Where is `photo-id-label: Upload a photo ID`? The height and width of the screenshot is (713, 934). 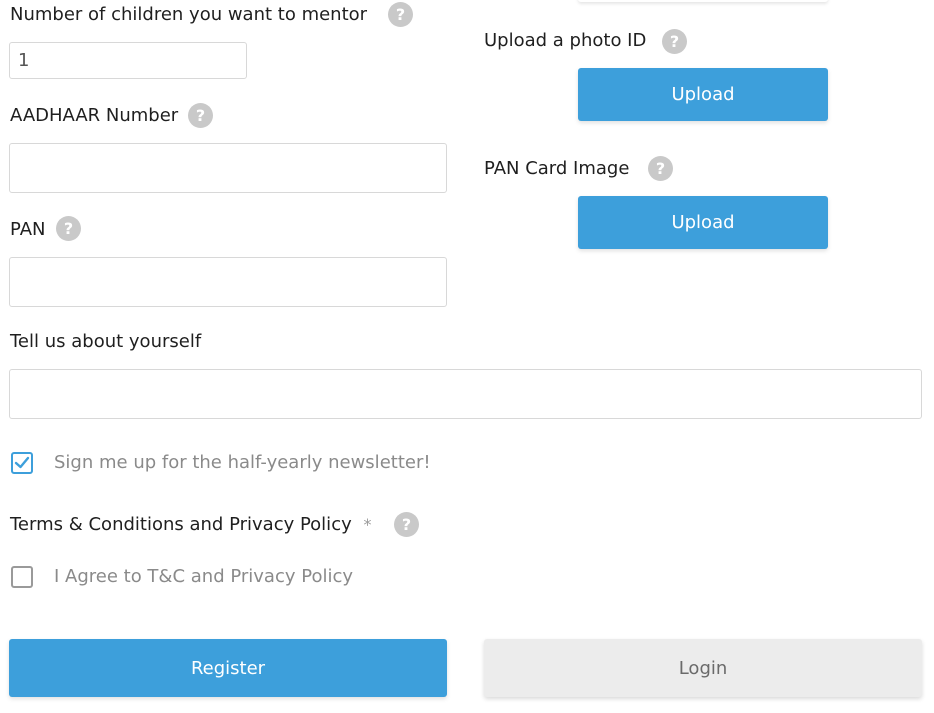 photo-id-label: Upload a photo ID is located at coordinates (565, 40).